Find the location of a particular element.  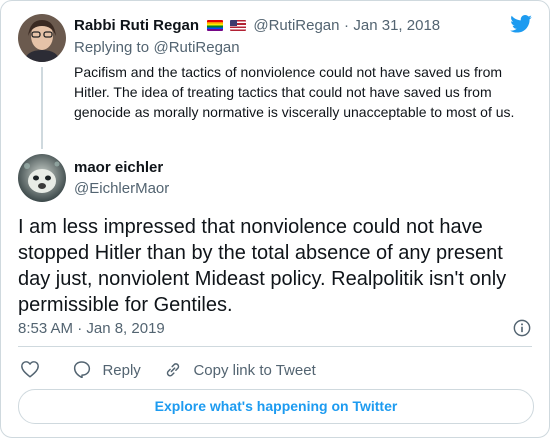

twitter-bird-icon is located at coordinates (521, 26).